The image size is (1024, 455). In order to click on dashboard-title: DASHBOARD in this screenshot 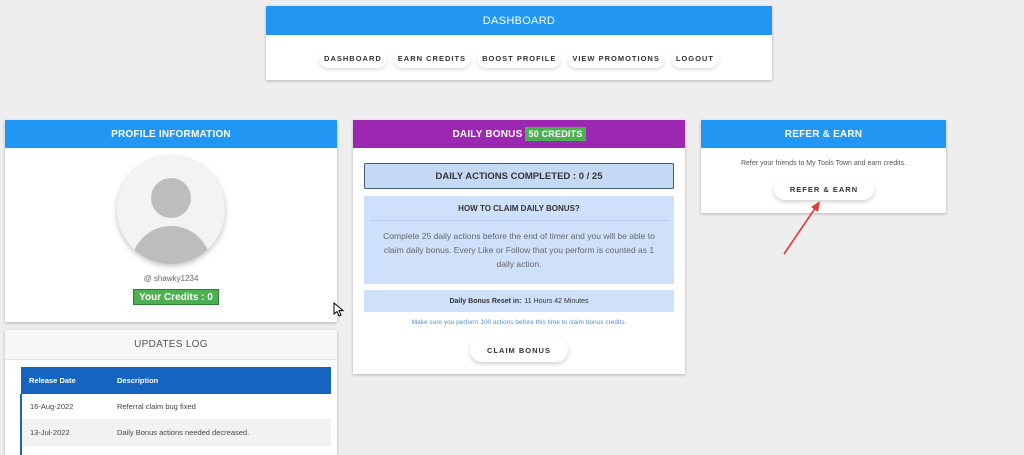, I will do `click(519, 20)`.